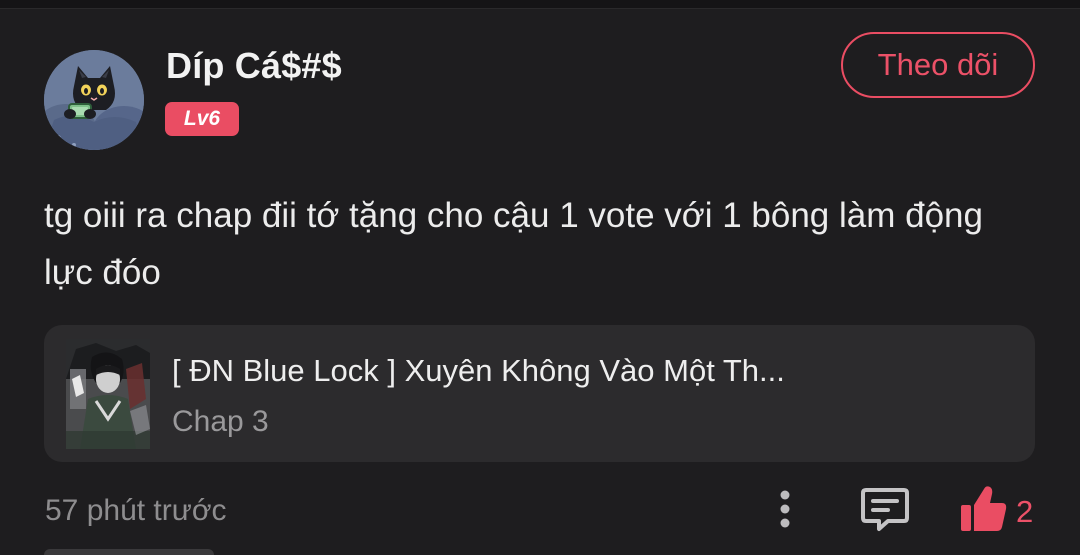 The image size is (1080, 555). I want to click on next-item-edge, so click(129, 552).